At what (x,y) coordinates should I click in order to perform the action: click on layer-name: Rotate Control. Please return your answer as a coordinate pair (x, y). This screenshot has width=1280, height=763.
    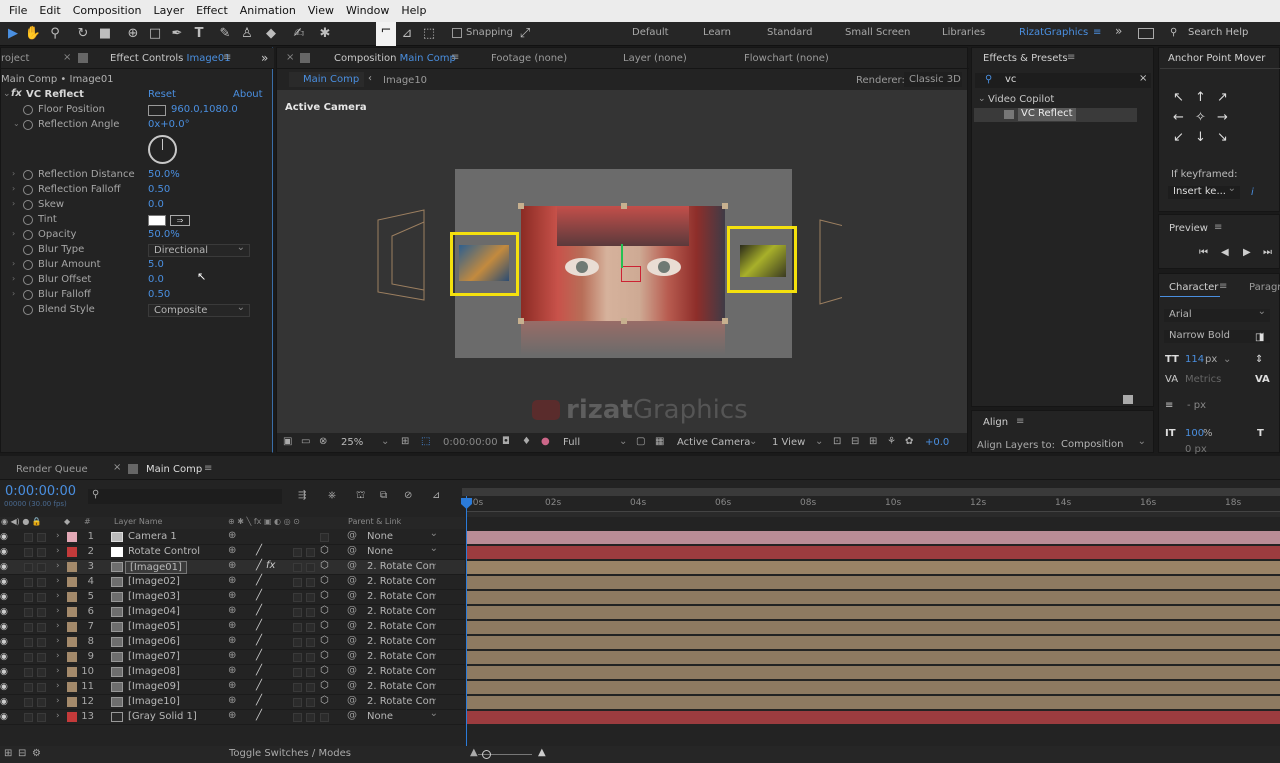
    Looking at the image, I should click on (164, 551).